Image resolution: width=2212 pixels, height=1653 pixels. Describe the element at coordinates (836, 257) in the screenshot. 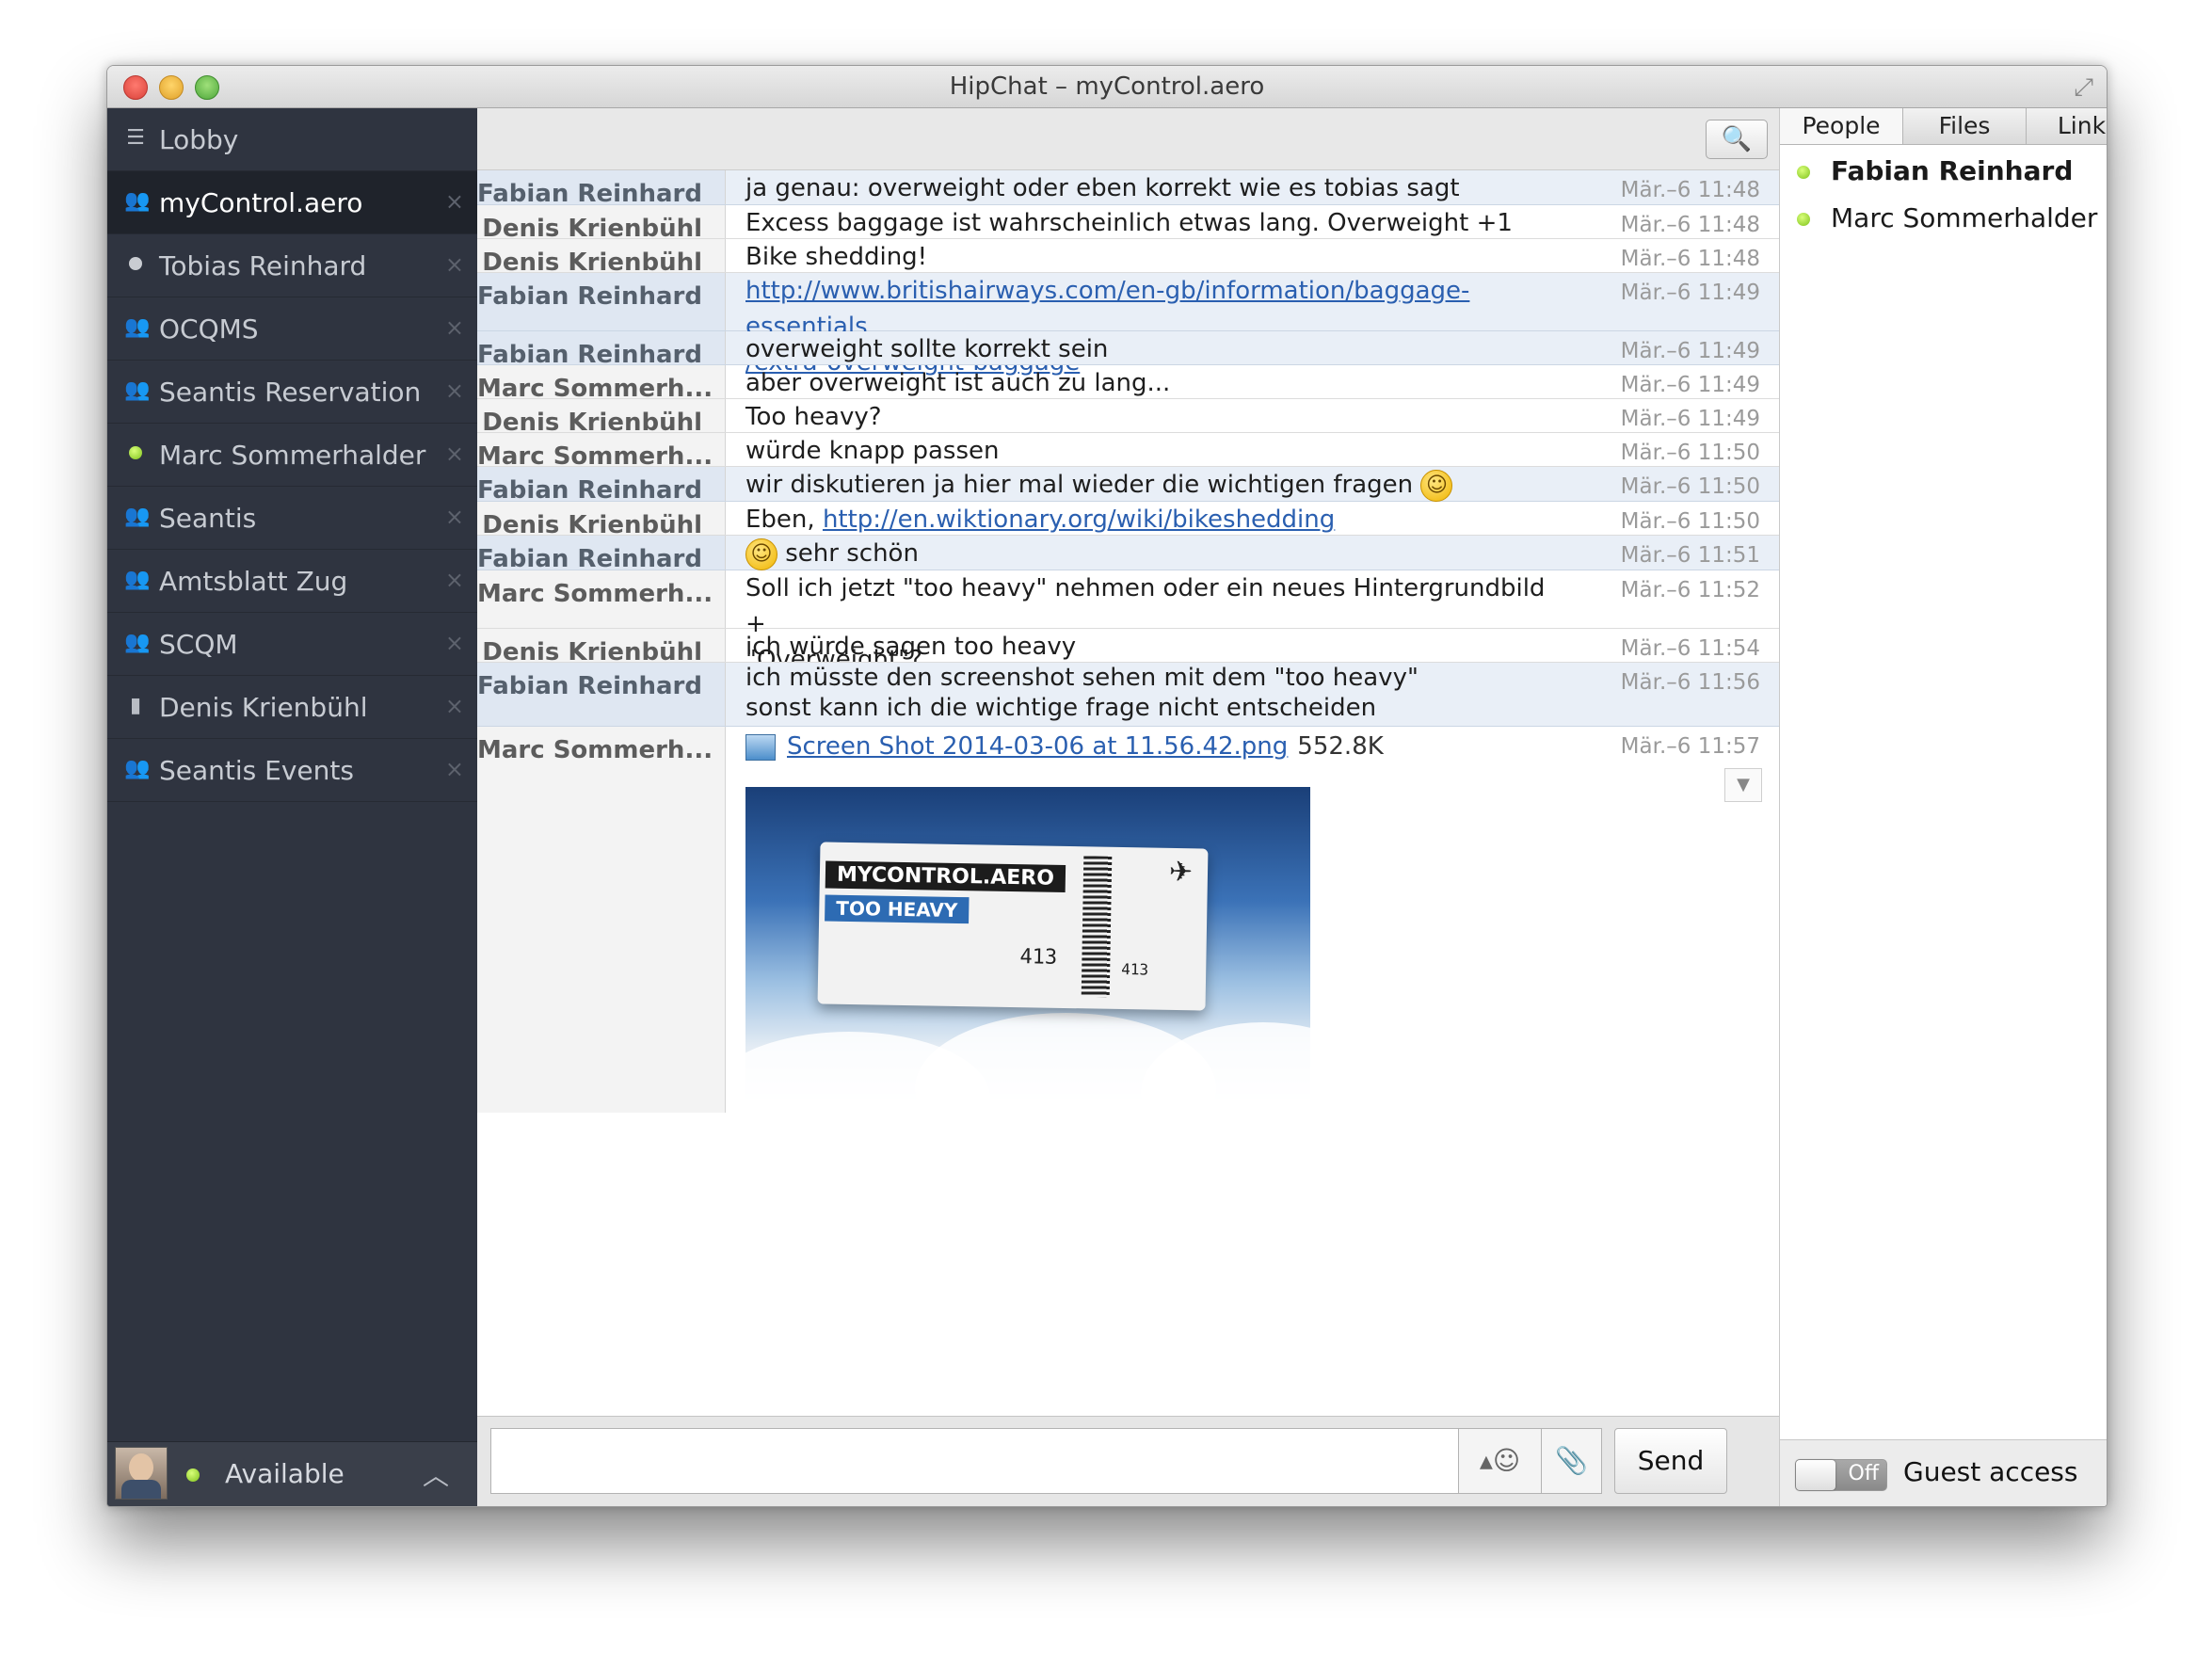

I see `message-text: Bike shedding!` at that location.